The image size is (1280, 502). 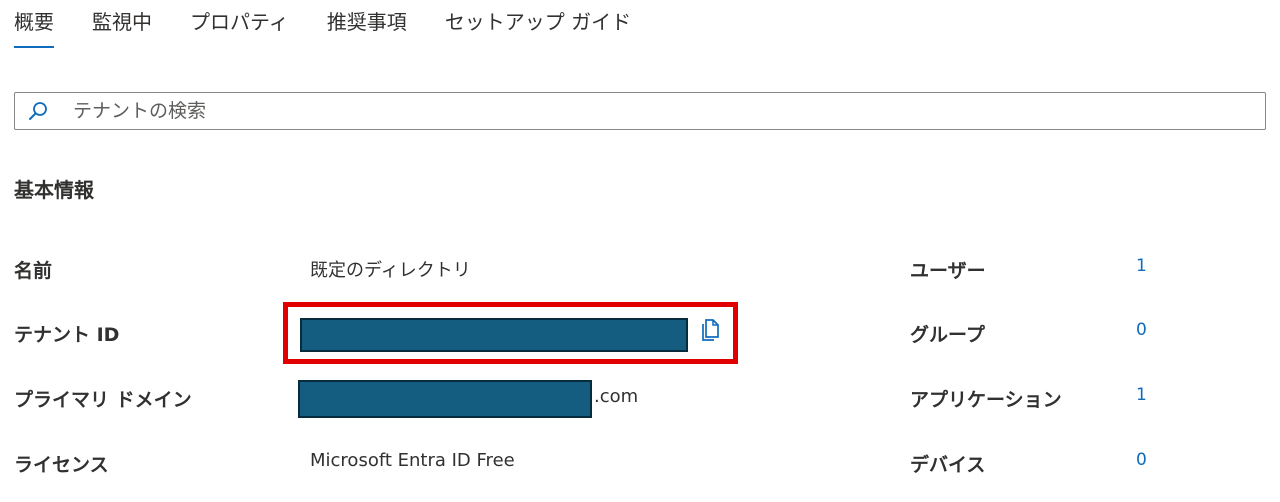 What do you see at coordinates (61, 465) in the screenshot?
I see `license-label: ライセンス` at bounding box center [61, 465].